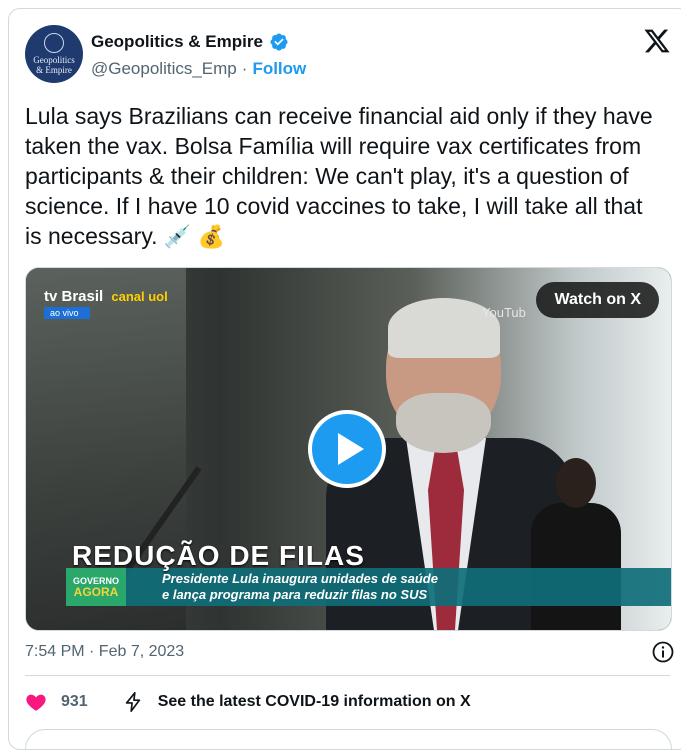  What do you see at coordinates (132, 702) in the screenshot?
I see `lightning-bolt-icon` at bounding box center [132, 702].